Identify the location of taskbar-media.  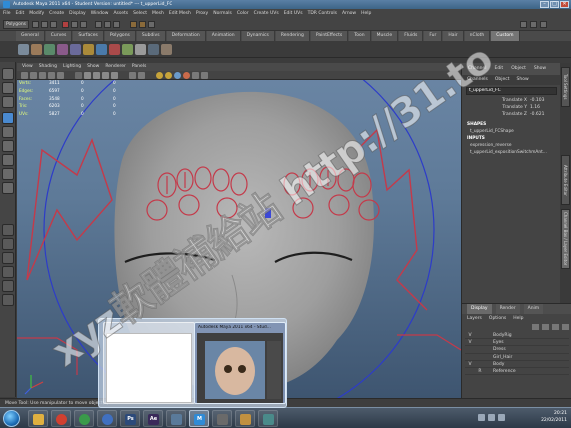
(107, 418).